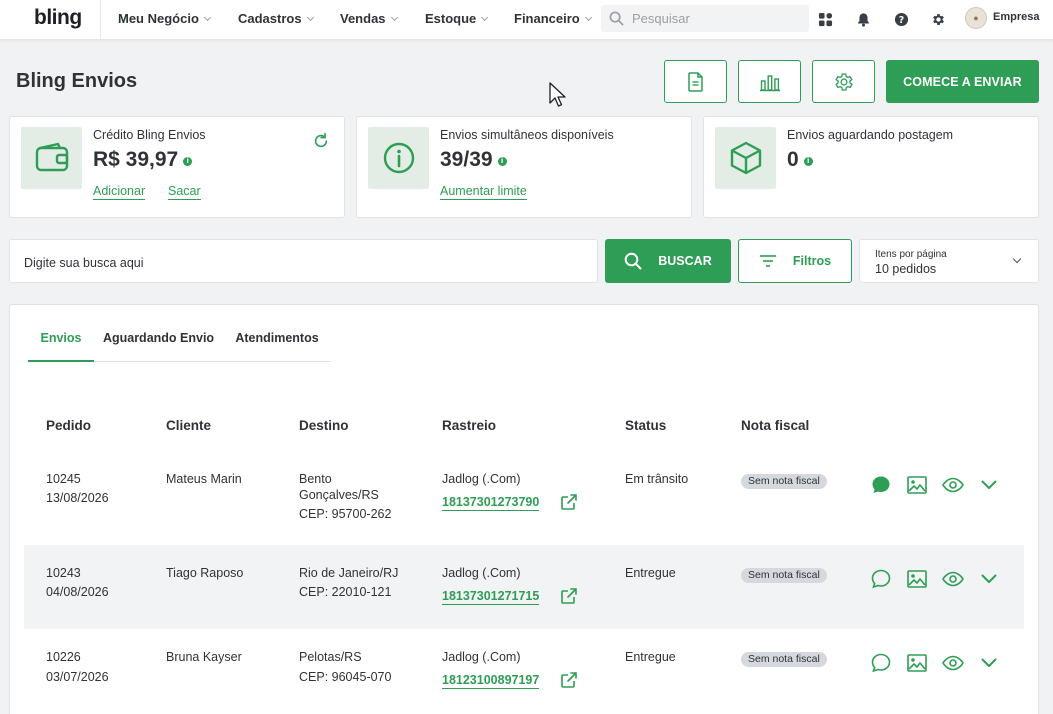 This screenshot has width=1053, height=714. Describe the element at coordinates (143, 160) in the screenshot. I see `credit-value: R$ 39,97 i` at that location.